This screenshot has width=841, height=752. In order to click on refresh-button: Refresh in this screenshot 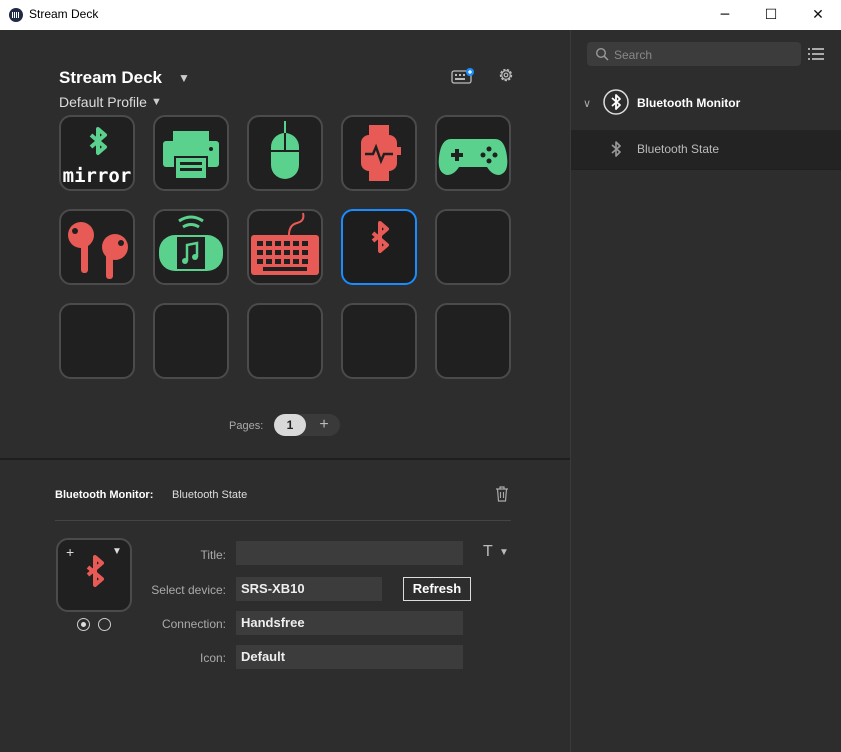, I will do `click(437, 589)`.